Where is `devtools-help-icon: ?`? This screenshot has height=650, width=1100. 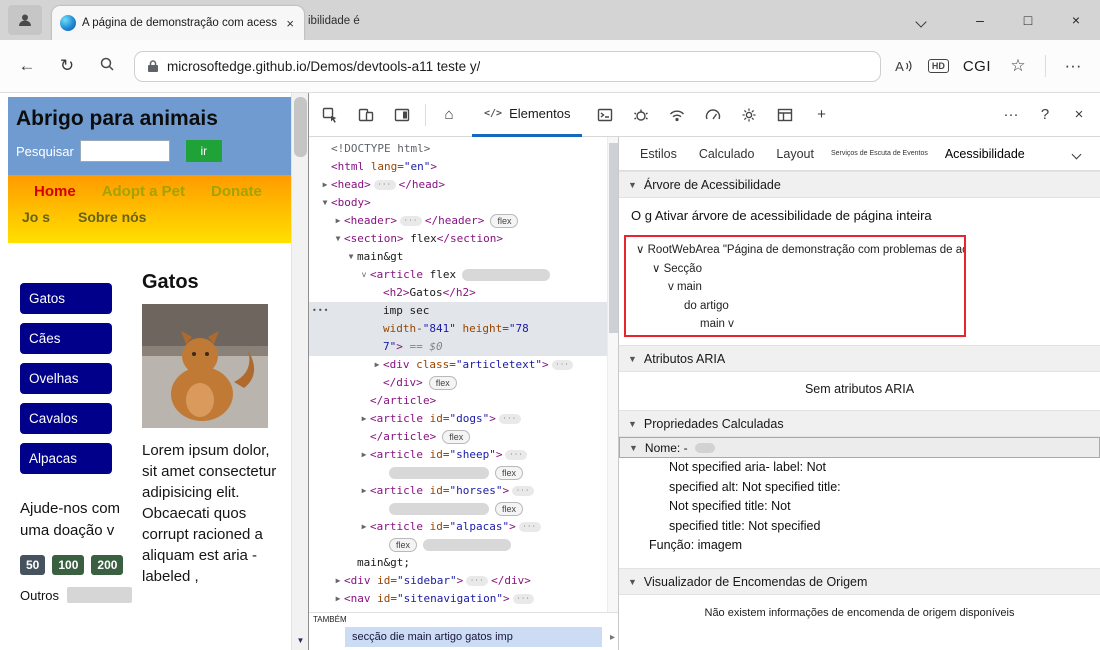 devtools-help-icon: ? is located at coordinates (1045, 115).